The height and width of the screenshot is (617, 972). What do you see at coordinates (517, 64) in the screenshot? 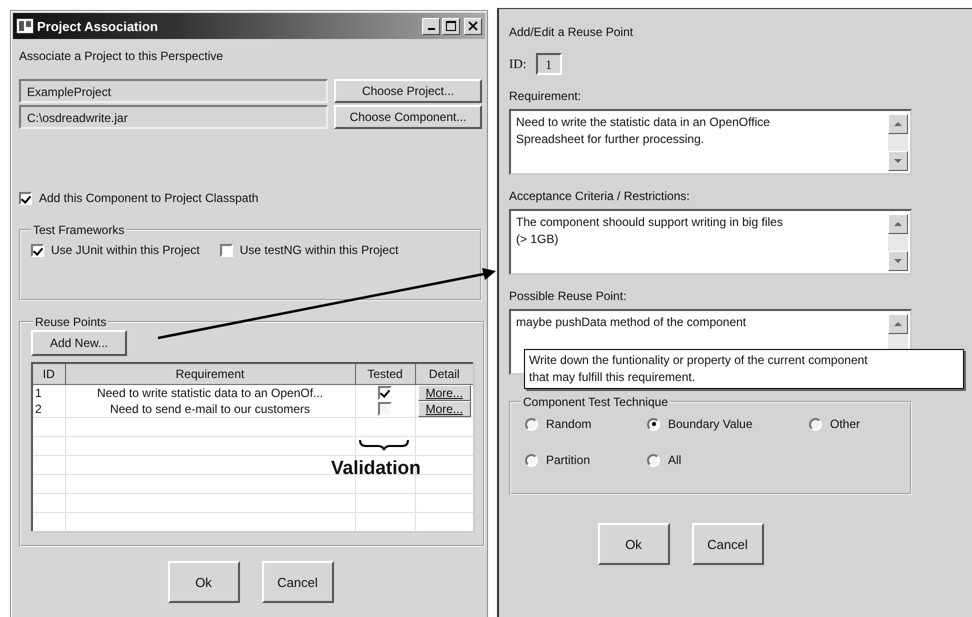
I see `id-label: ID:` at bounding box center [517, 64].